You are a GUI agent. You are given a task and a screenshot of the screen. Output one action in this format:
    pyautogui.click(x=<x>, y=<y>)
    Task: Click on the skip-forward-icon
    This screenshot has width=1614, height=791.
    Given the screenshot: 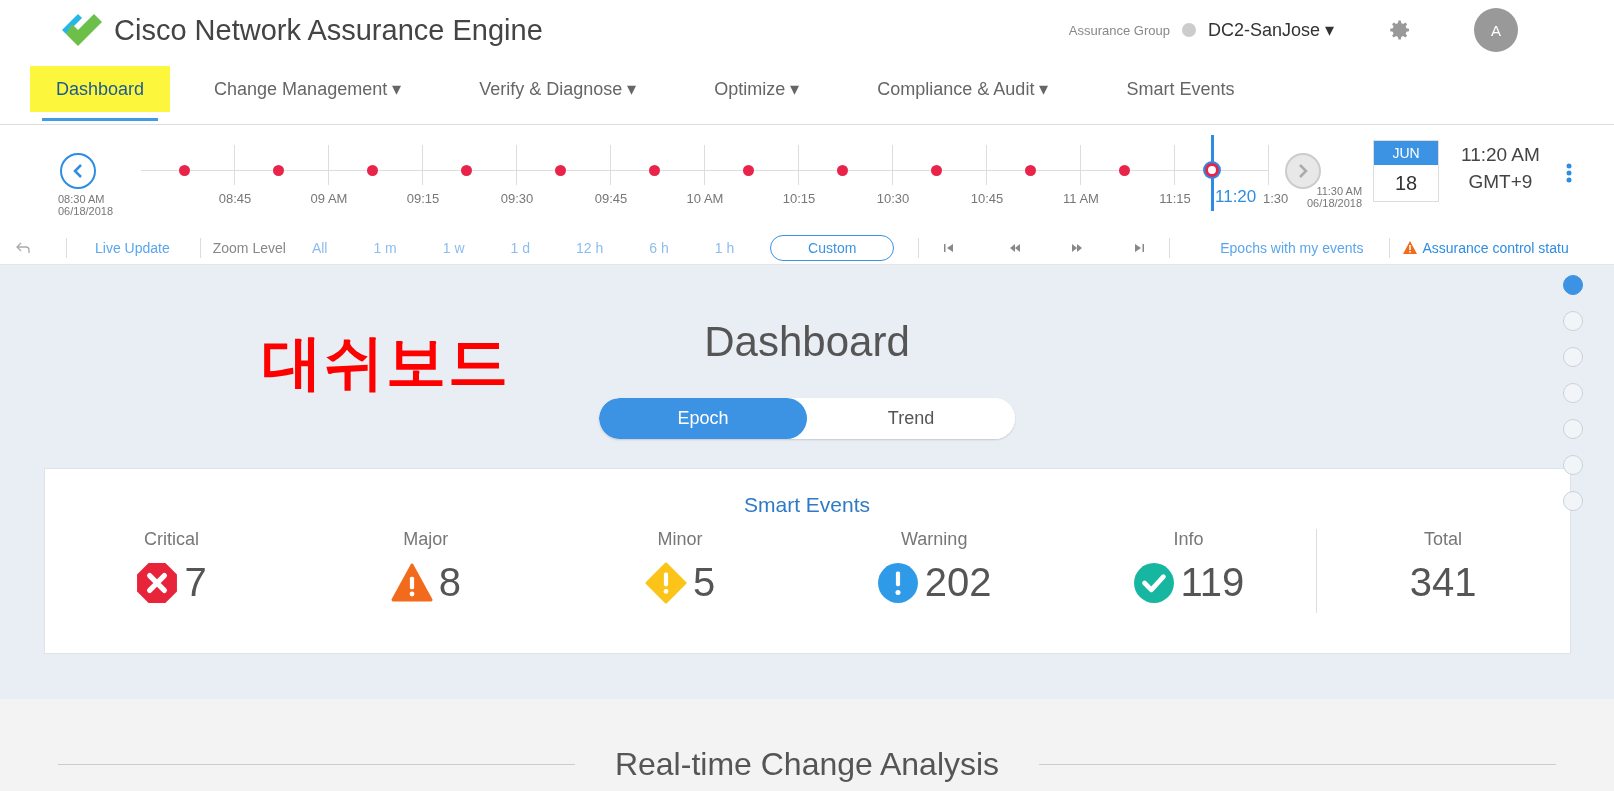 What is the action you would take?
    pyautogui.click(x=1139, y=247)
    